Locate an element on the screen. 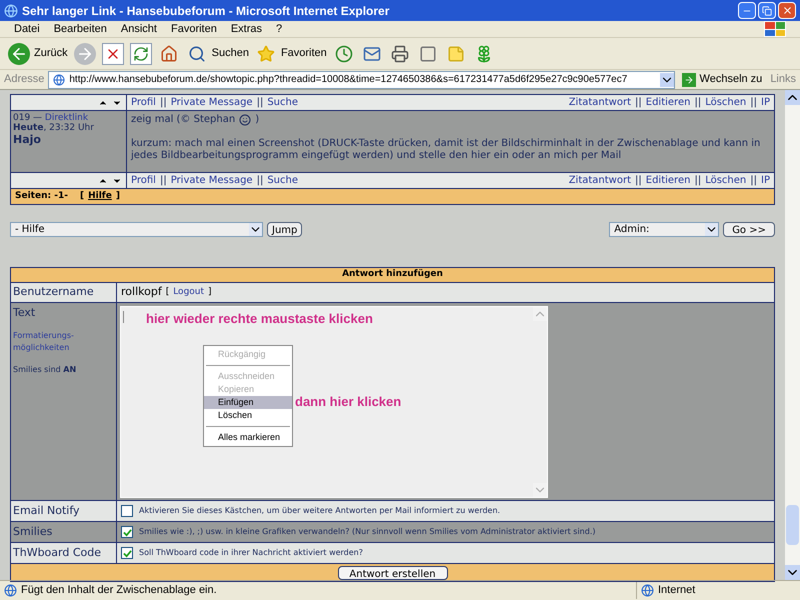  address-text: http://www.hansebubeforum.de/showtopic.php?threadid=10008&time=1274650386&s=617231477a5d6f295e27c9c90e577ec7 is located at coordinates (348, 80).